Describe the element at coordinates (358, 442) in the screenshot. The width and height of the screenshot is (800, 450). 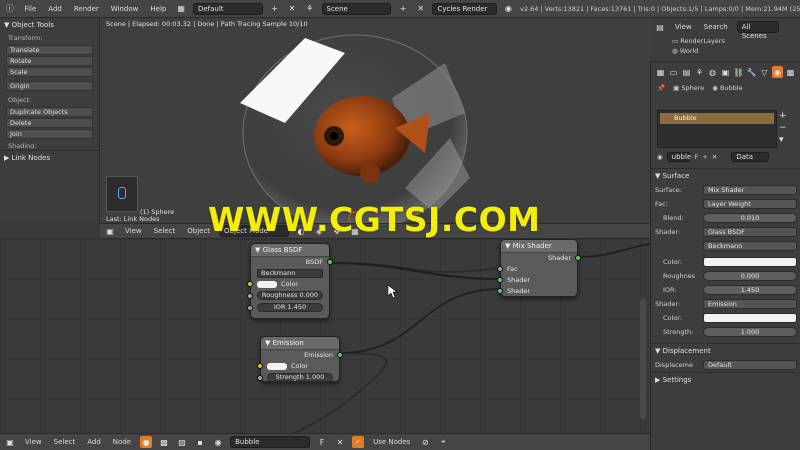
I see `use-nodes-checkbox: ✓` at that location.